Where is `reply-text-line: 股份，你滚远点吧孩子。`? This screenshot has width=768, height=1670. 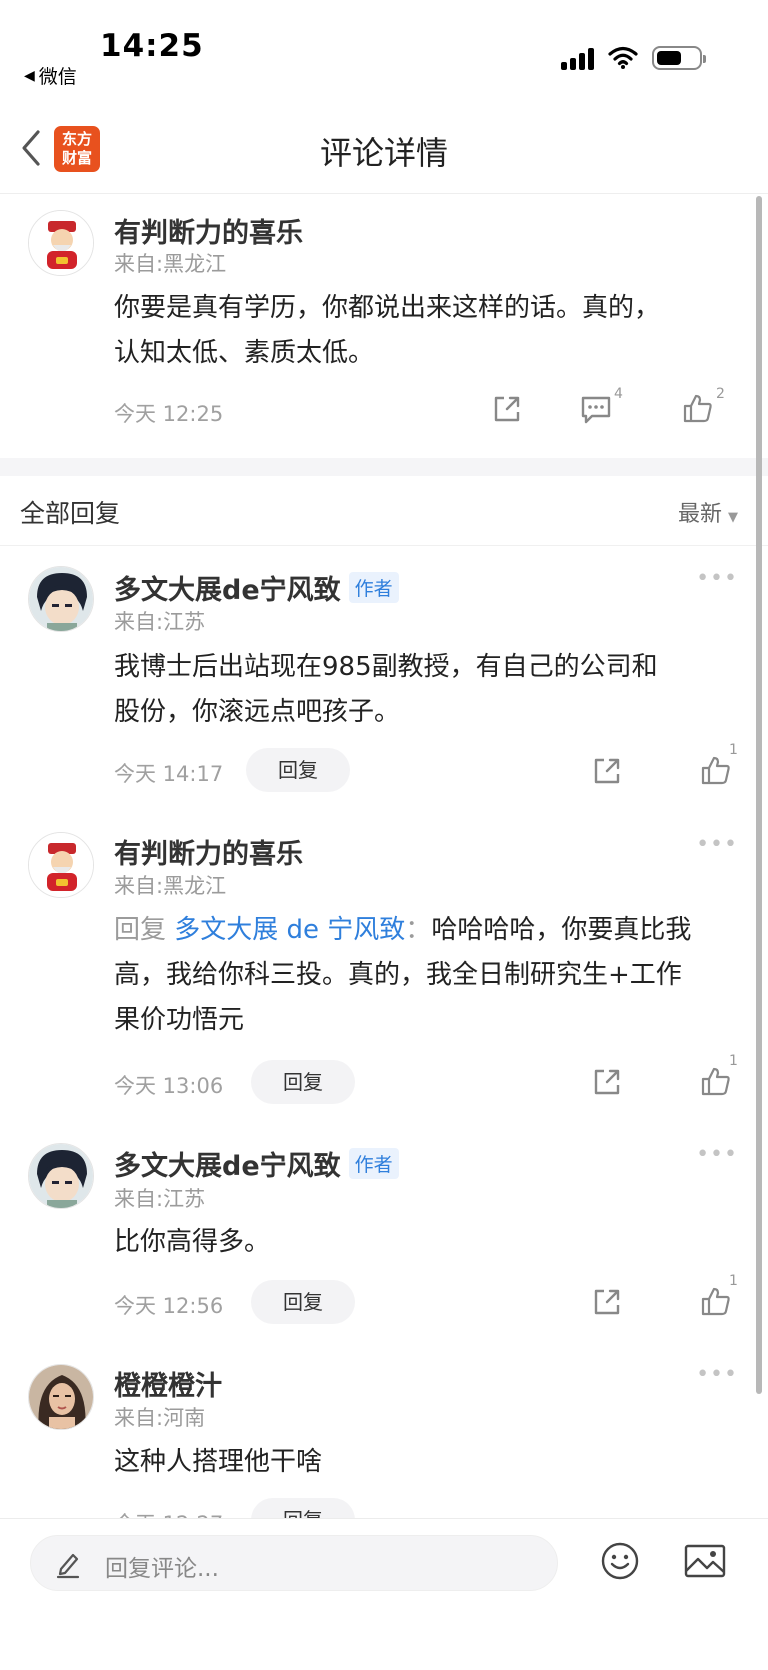
reply-text-line: 股份，你滚远点吧孩子。 is located at coordinates (257, 712).